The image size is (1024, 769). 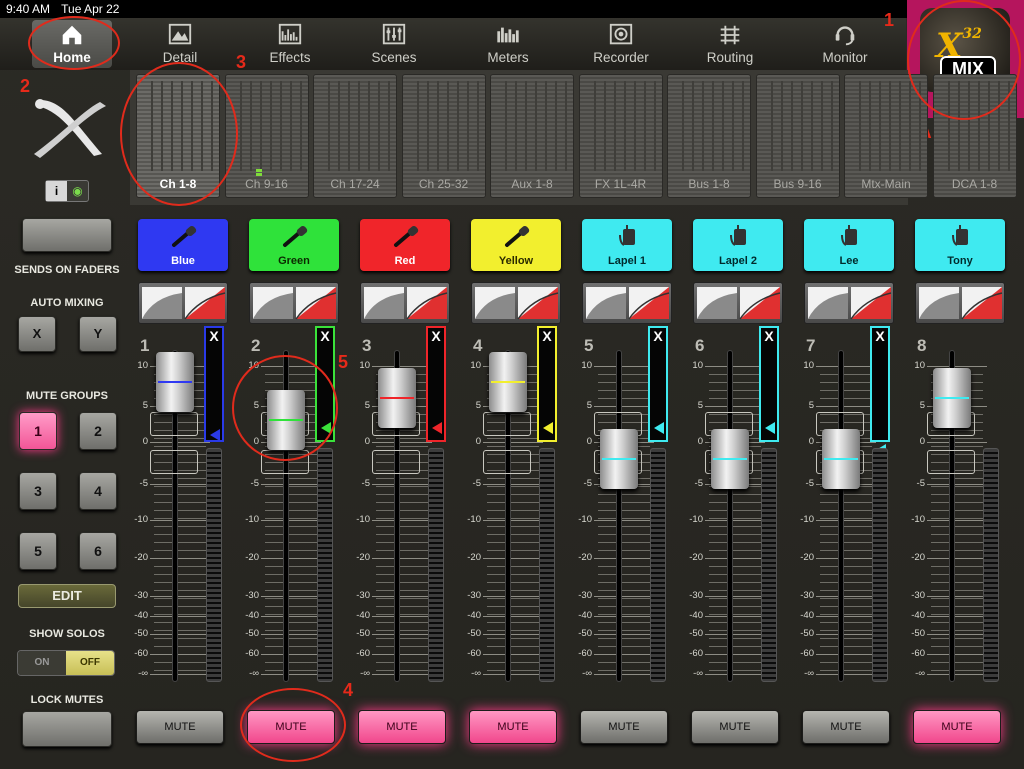 What do you see at coordinates (730, 44) in the screenshot?
I see `tab-routing: Routing` at bounding box center [730, 44].